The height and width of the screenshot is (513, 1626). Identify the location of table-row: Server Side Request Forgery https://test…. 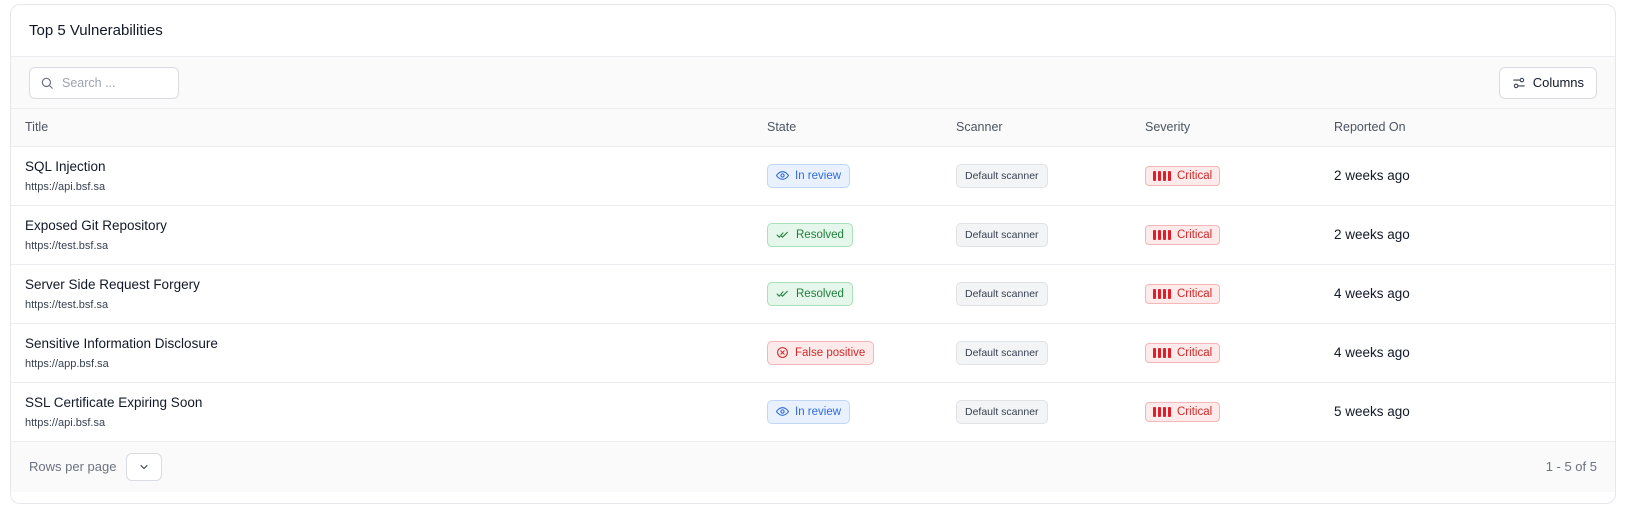
(813, 293).